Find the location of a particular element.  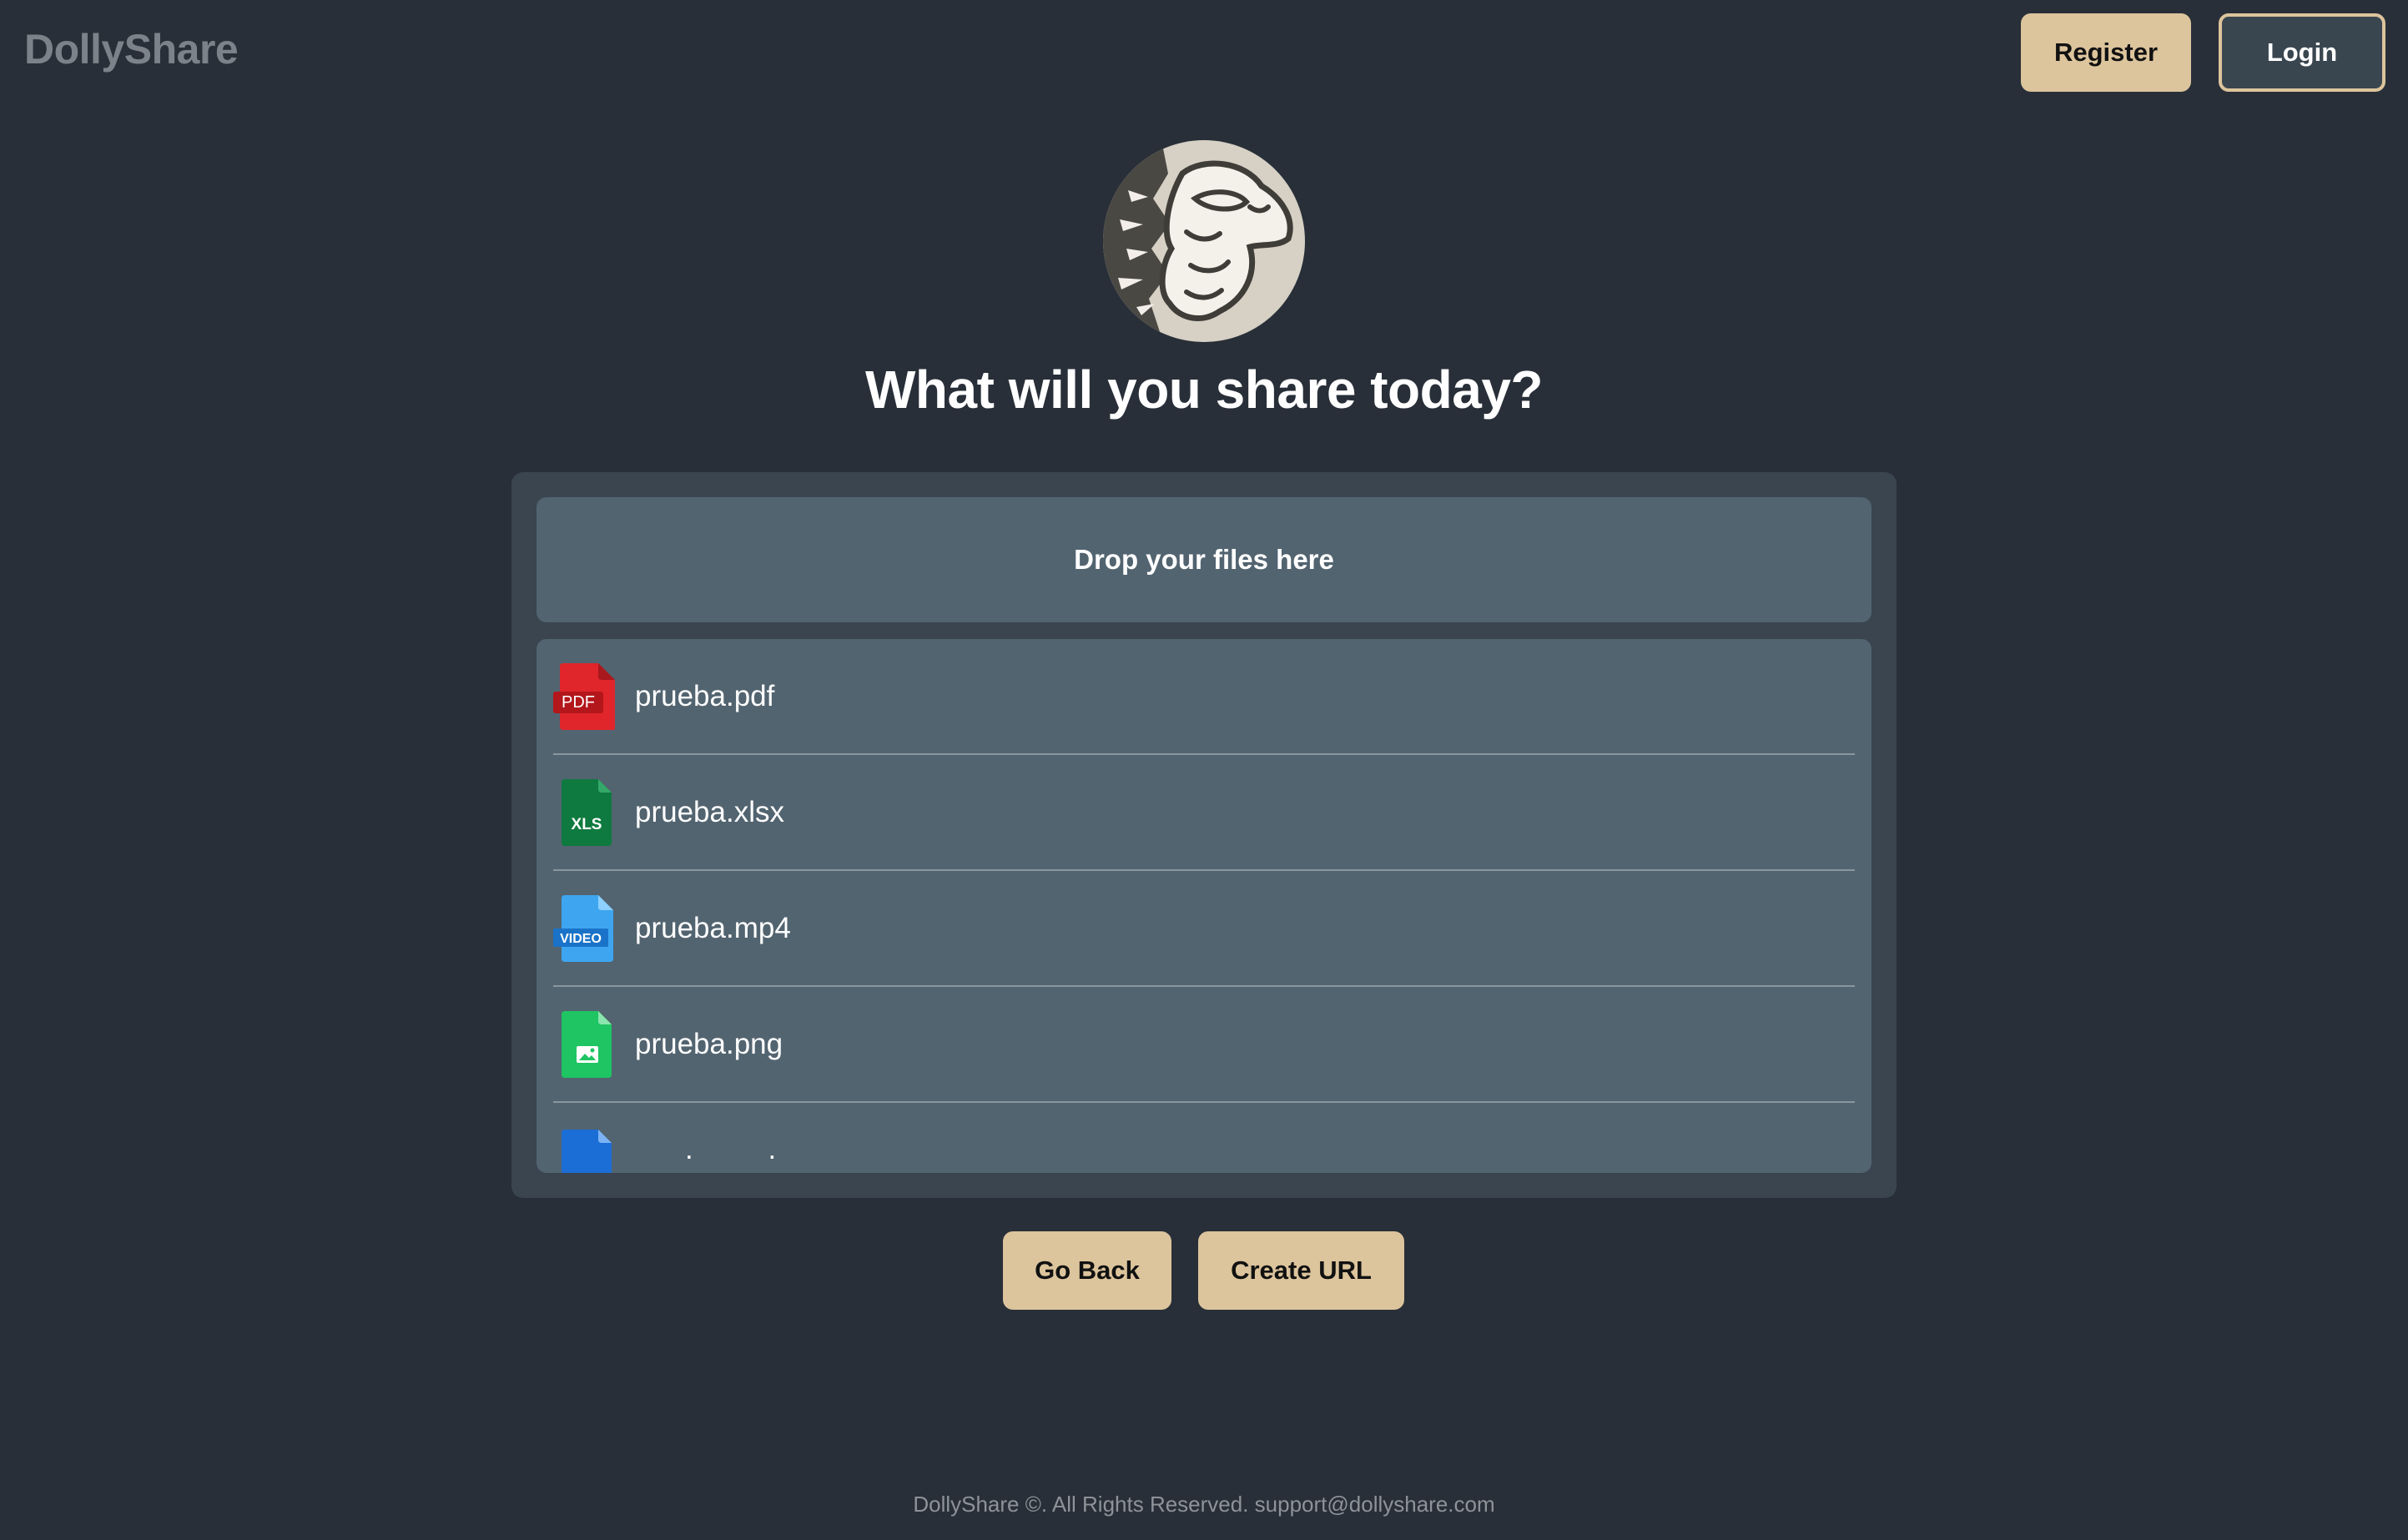

file-name: prueba.mp4 is located at coordinates (713, 927).